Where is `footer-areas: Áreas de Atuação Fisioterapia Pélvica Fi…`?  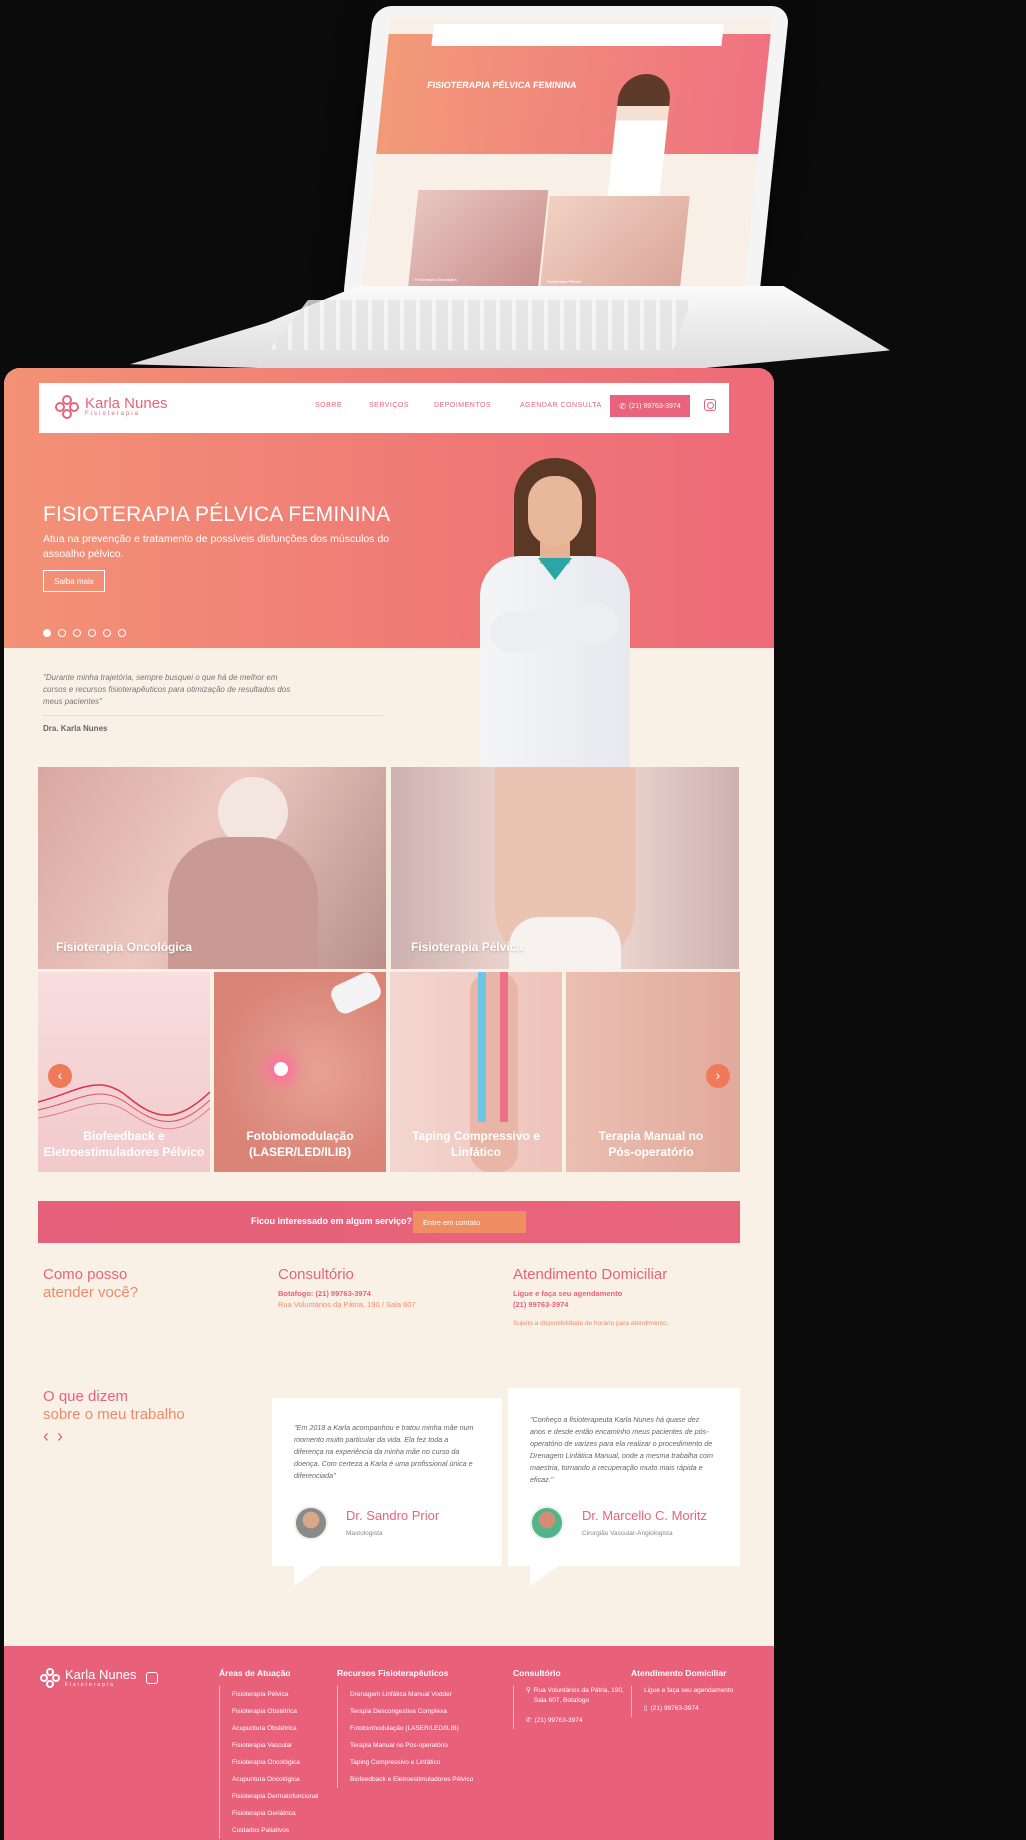
footer-areas: Áreas de Atuação Fisioterapia Pélvica Fi… is located at coordinates (268, 1753).